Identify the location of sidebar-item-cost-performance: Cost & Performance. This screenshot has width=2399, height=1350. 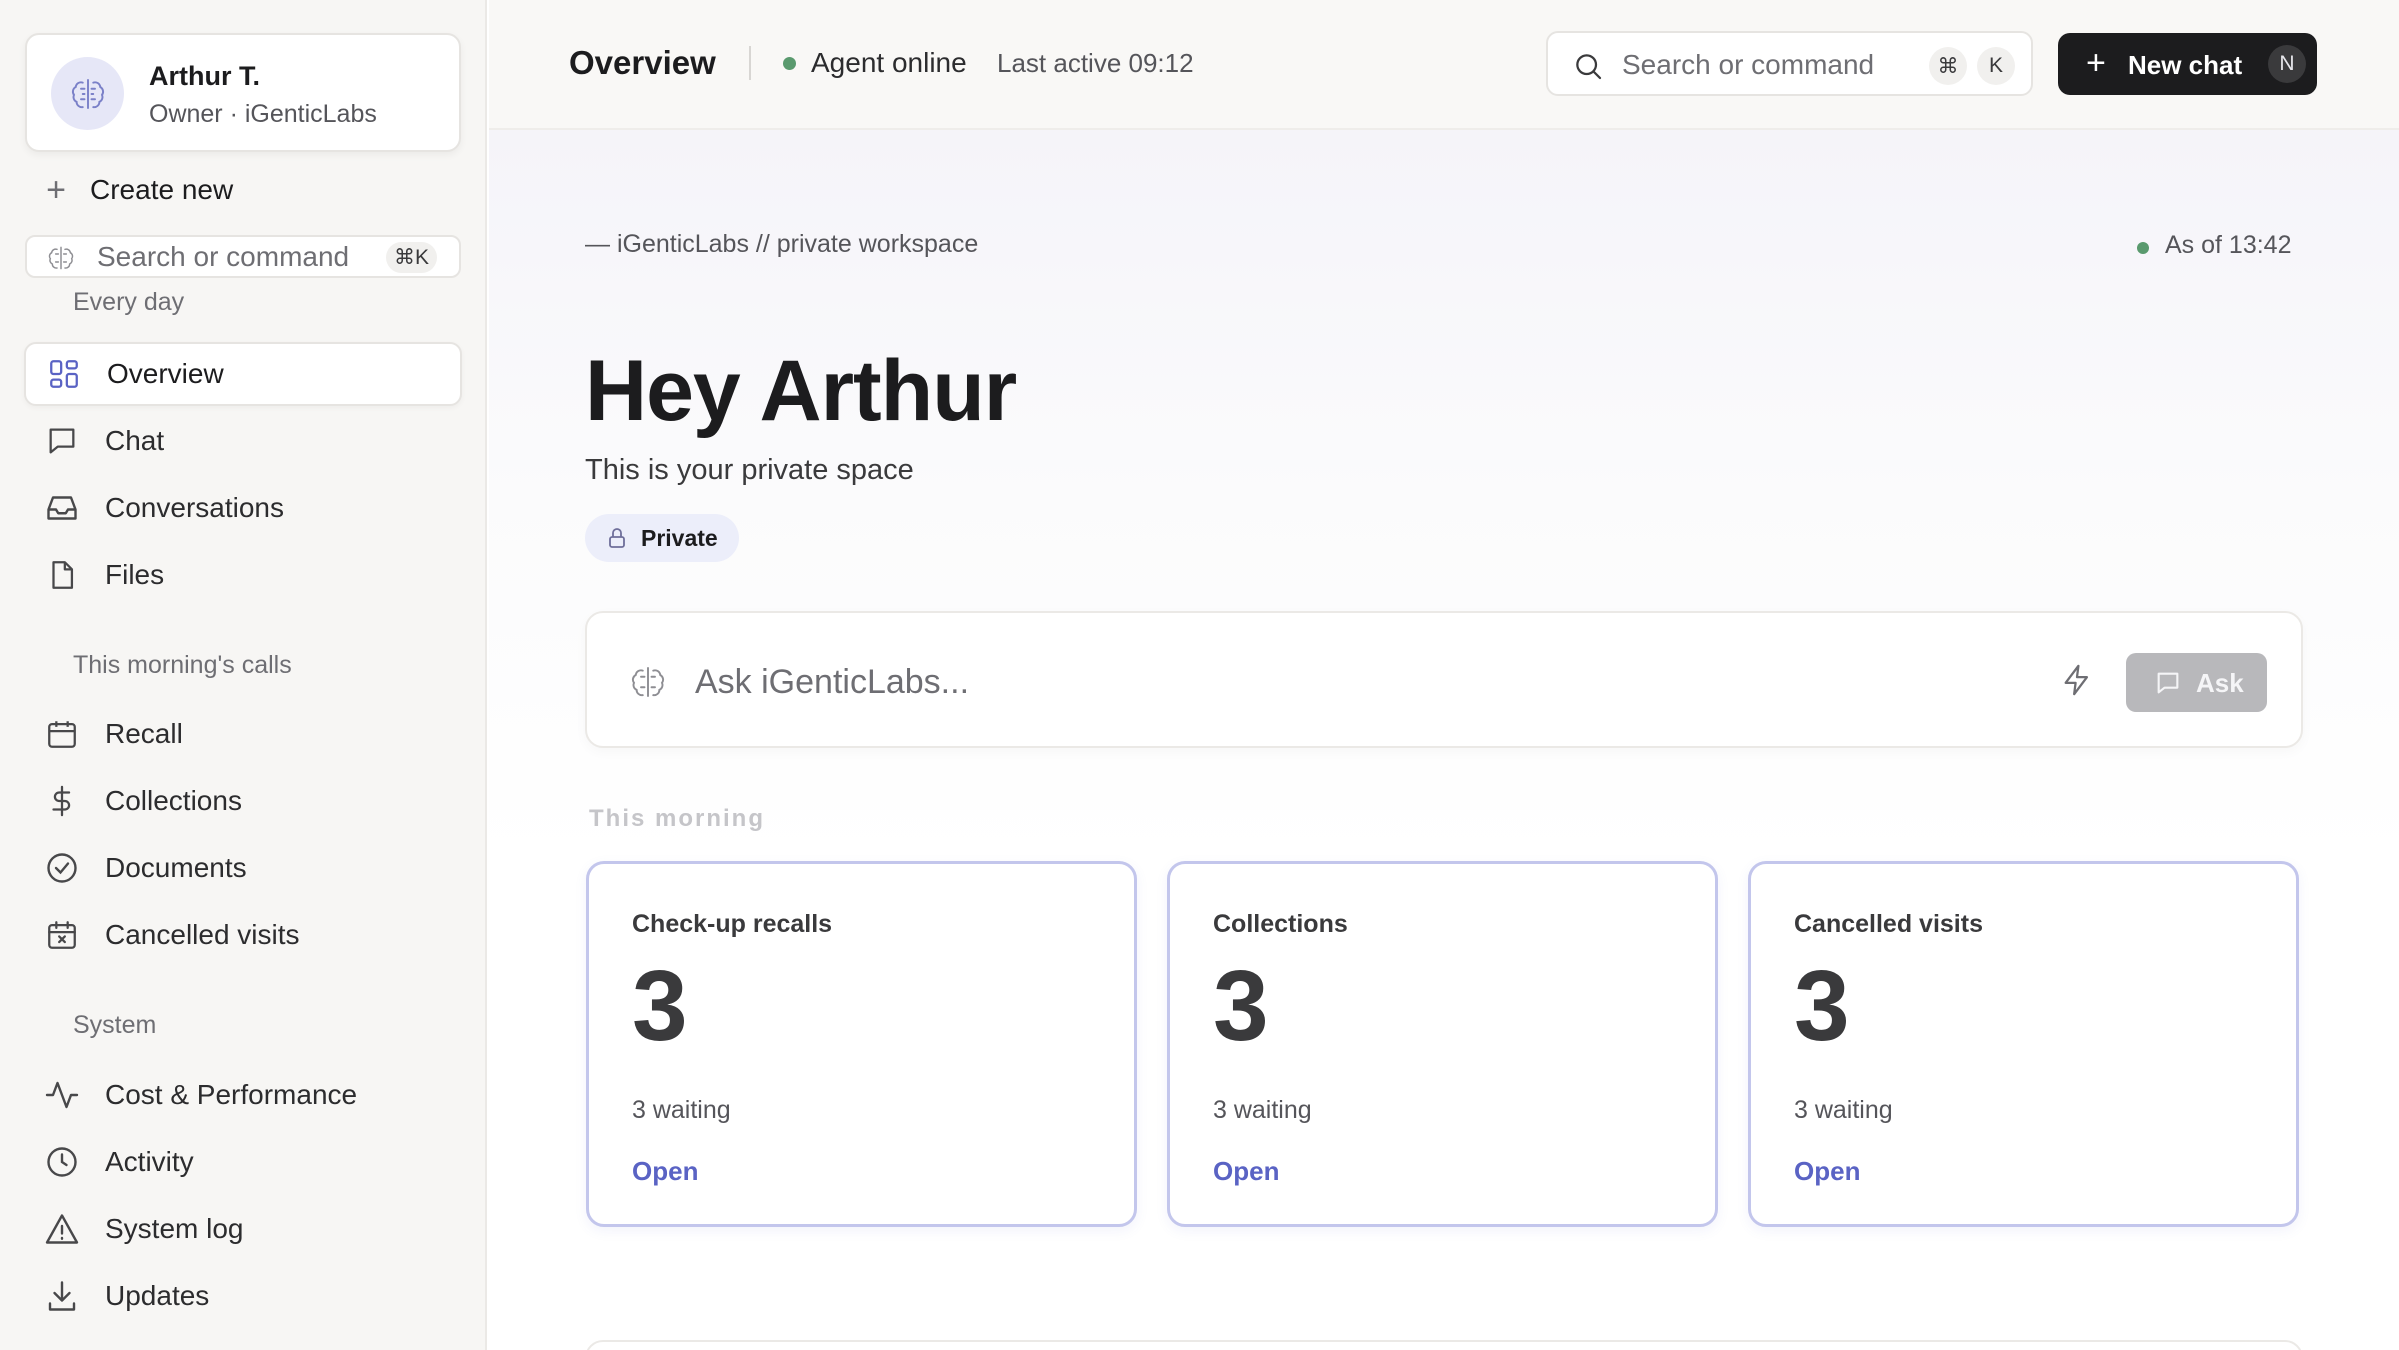
(243, 1095).